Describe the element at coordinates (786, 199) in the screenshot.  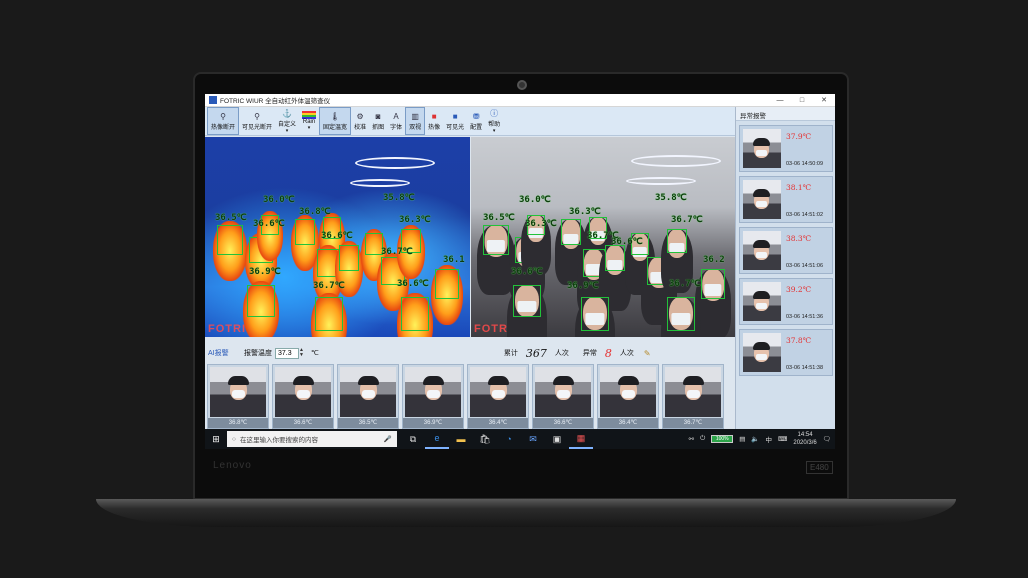
I see `alarm-card: 38.1℃ 03-06 14:51:02` at that location.